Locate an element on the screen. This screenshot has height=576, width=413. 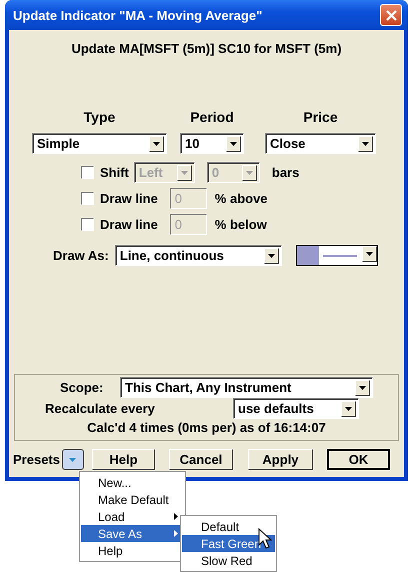
percent-label: % above is located at coordinates (241, 198).